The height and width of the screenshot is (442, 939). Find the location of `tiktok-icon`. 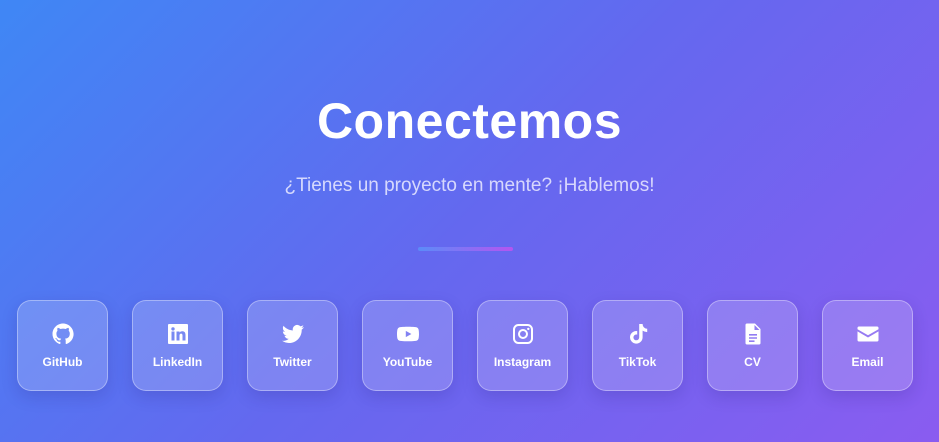

tiktok-icon is located at coordinates (638, 334).